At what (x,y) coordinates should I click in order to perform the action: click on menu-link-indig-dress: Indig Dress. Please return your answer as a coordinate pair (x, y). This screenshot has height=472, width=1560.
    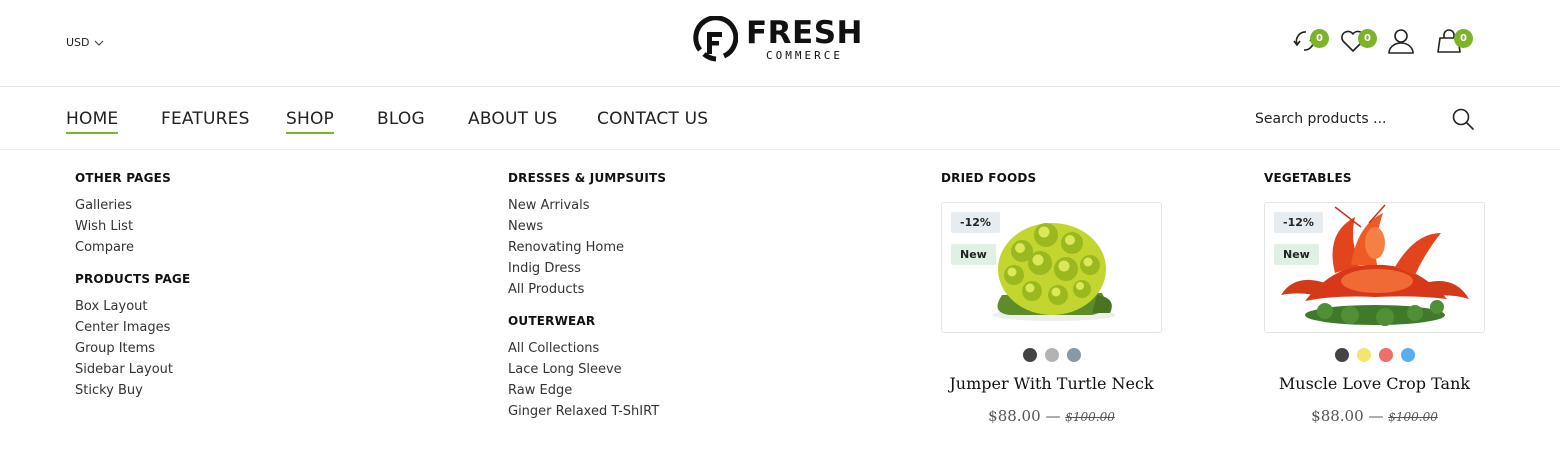
    Looking at the image, I should click on (587, 268).